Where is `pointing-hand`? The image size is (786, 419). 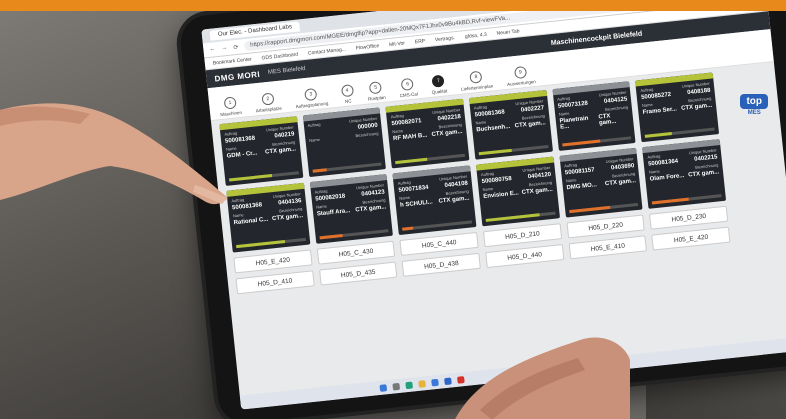
pointing-hand is located at coordinates (114, 154).